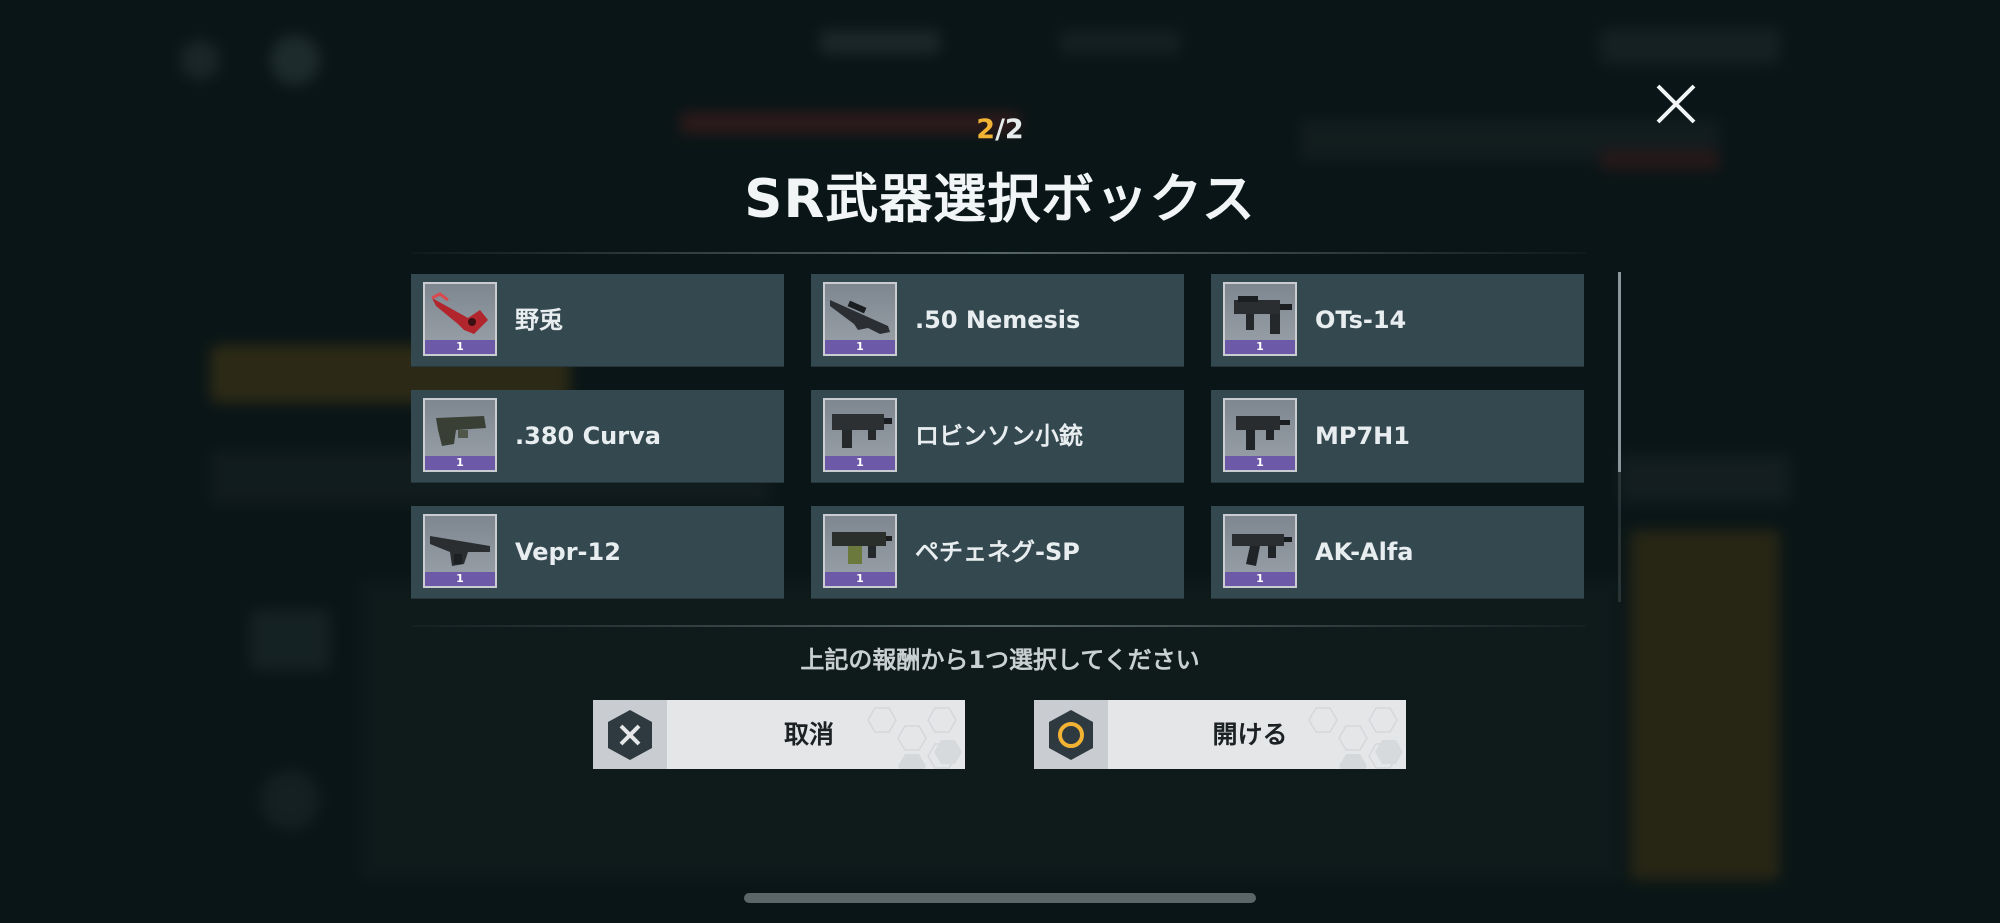  Describe the element at coordinates (1263, 315) in the screenshot. I see `assault-rifle-icon` at that location.